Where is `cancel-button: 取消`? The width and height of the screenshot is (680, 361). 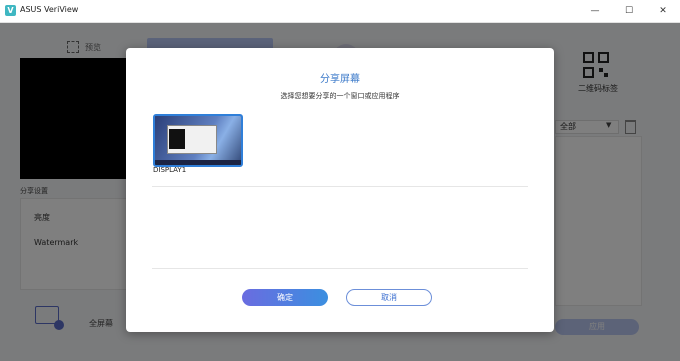
cancel-button: 取消 is located at coordinates (389, 297).